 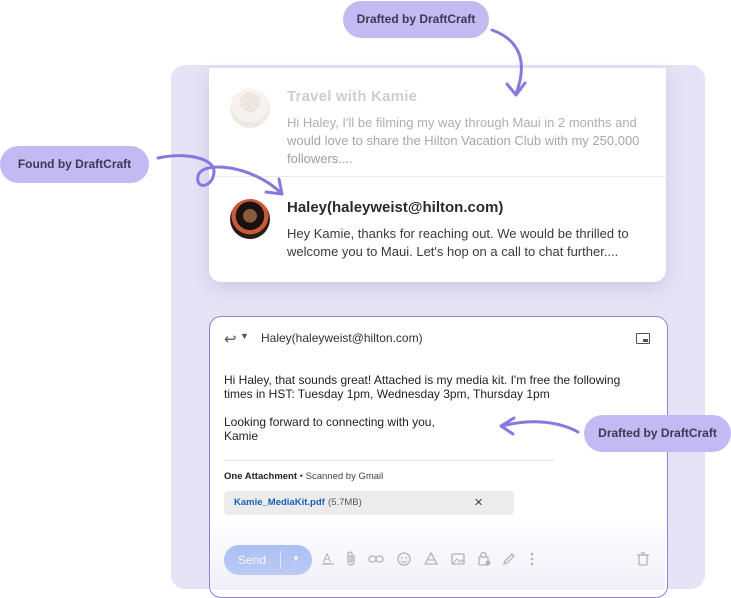 I want to click on arrow-drafted-top-head, so click(x=516, y=89).